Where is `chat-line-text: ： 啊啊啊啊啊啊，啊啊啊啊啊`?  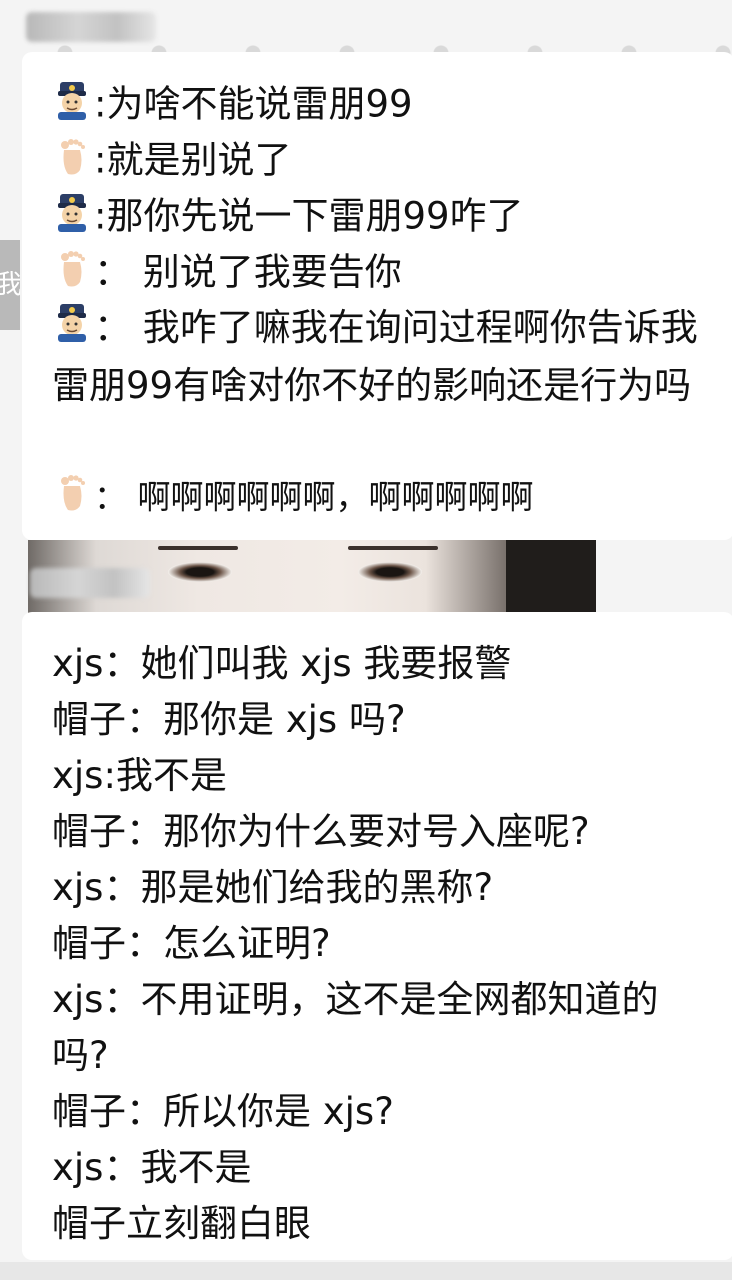
chat-line-text: ： 啊啊啊啊啊啊，啊啊啊啊啊 is located at coordinates (314, 497).